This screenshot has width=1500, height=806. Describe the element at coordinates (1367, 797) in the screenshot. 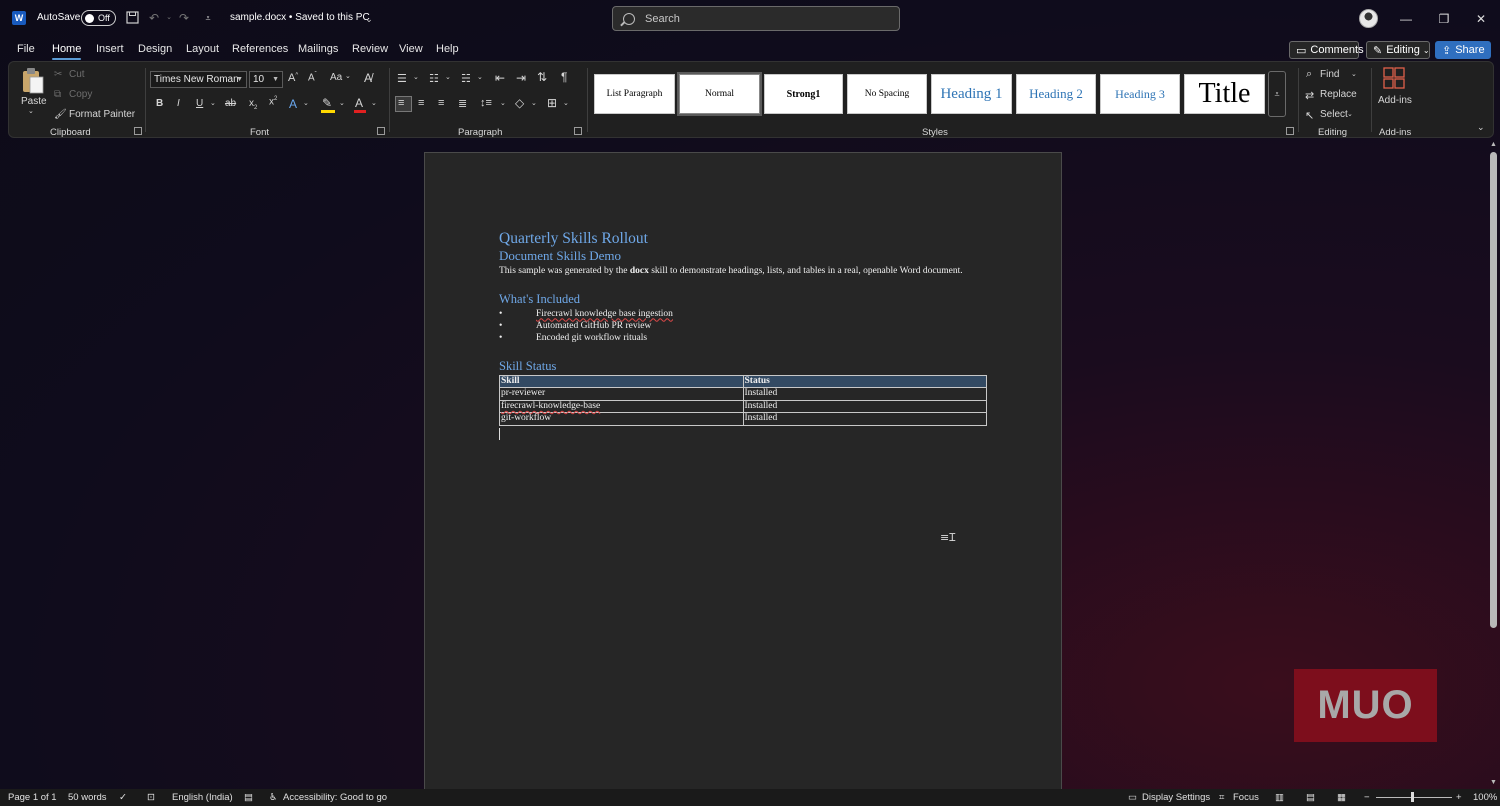

I see `zoom-out-icon: −` at that location.